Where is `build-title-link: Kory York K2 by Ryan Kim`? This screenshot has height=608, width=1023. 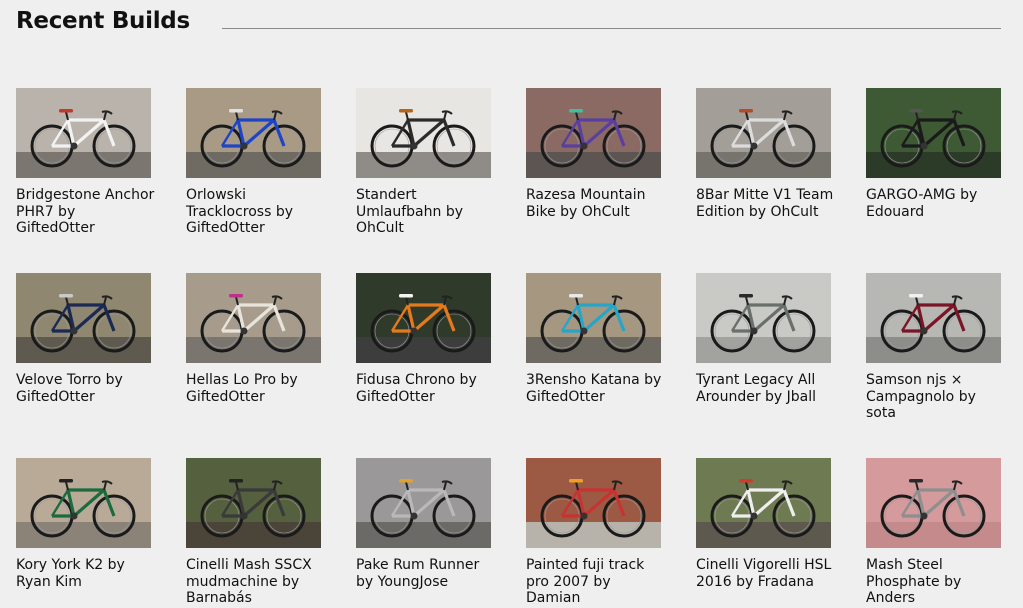
build-title-link: Kory York K2 by Ryan Kim is located at coordinates (86, 573).